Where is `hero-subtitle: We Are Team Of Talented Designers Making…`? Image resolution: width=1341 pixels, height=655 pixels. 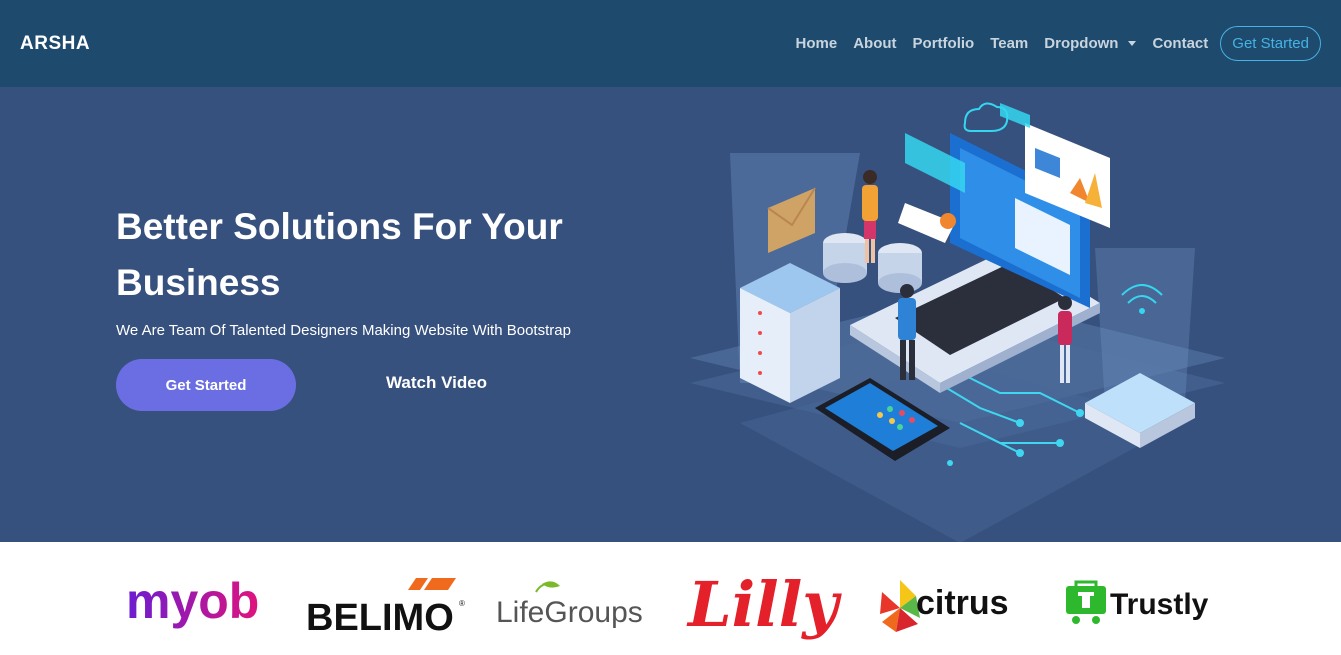 hero-subtitle: We Are Team Of Talented Designers Making… is located at coordinates (343, 330).